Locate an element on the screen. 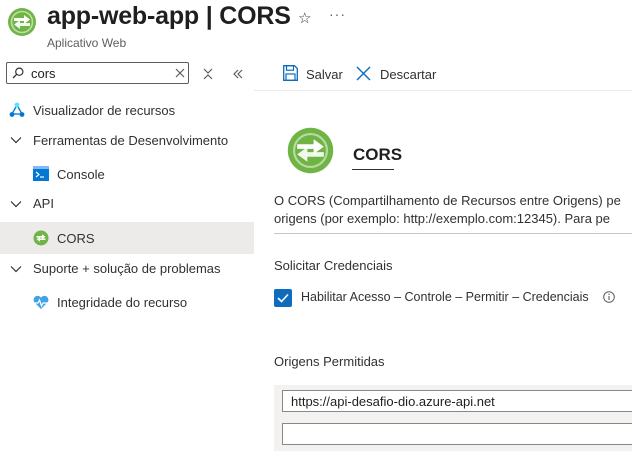  page-subtitle: Aplicativo Web is located at coordinates (87, 43).